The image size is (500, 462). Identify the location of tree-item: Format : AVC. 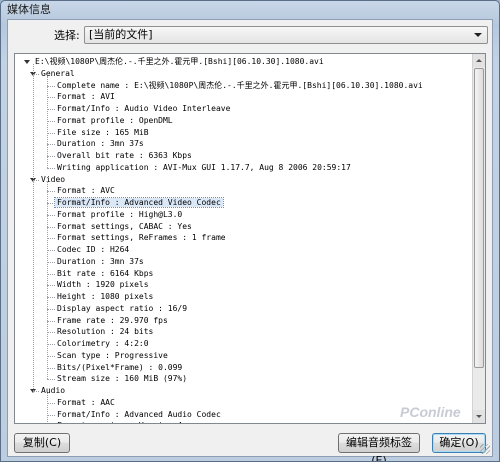
(86, 191).